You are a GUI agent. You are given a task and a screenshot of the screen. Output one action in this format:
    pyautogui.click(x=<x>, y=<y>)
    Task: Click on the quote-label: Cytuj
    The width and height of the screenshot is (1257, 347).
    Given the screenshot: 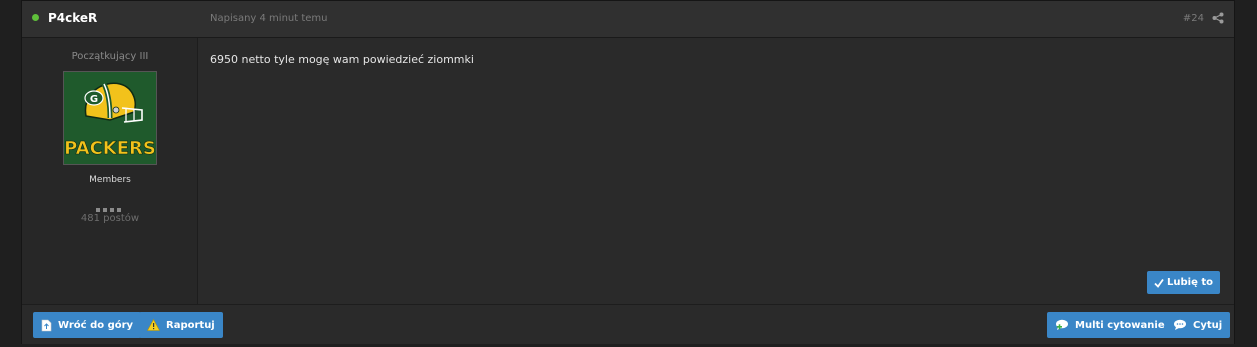 What is the action you would take?
    pyautogui.click(x=1208, y=325)
    